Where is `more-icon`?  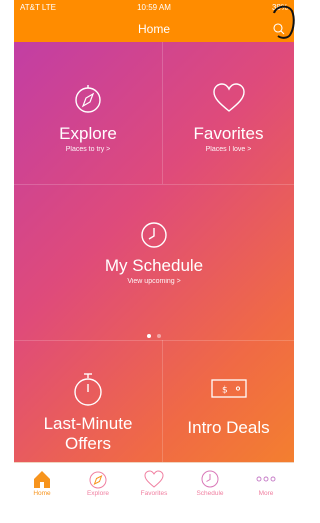 more-icon is located at coordinates (266, 479).